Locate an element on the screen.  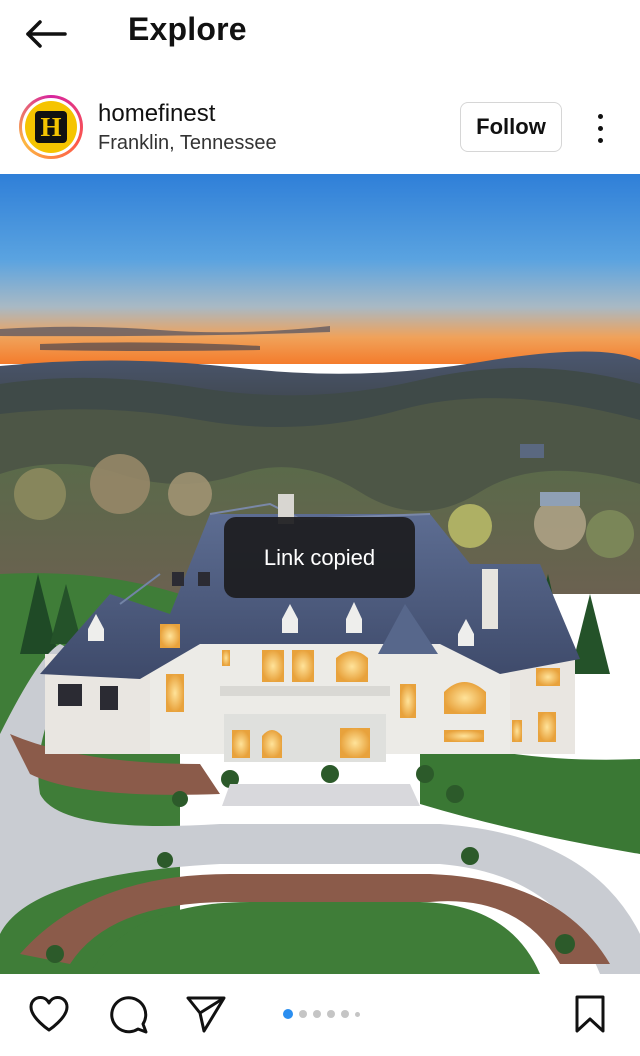
location-link: Franklin, Tennessee is located at coordinates (187, 143).